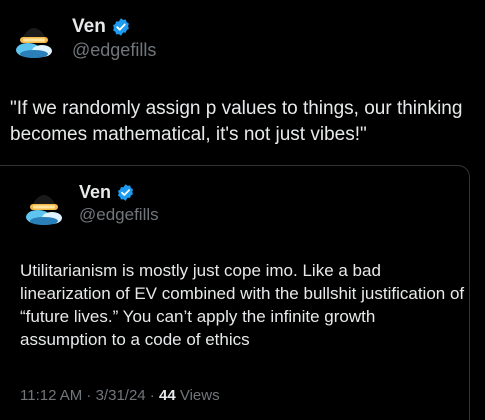 The height and width of the screenshot is (420, 485). I want to click on quoted-author-name: Ven, so click(107, 192).